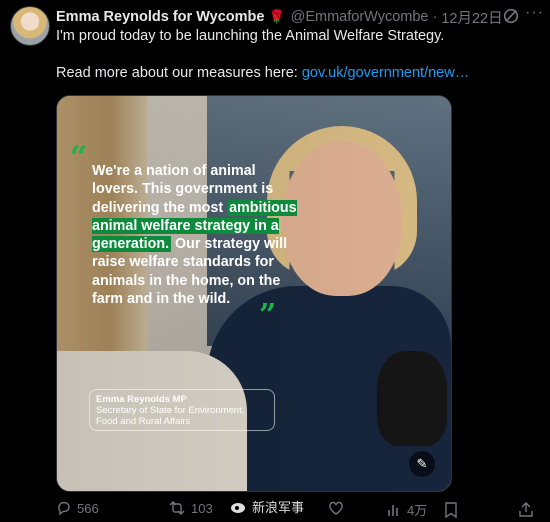 This screenshot has height=522, width=550. What do you see at coordinates (79, 157) in the screenshot?
I see `quote-open-mark: “` at bounding box center [79, 157].